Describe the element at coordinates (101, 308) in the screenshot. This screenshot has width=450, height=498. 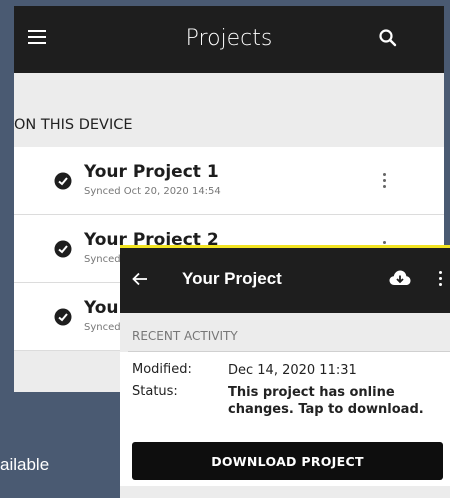
I see `project-name: You` at that location.